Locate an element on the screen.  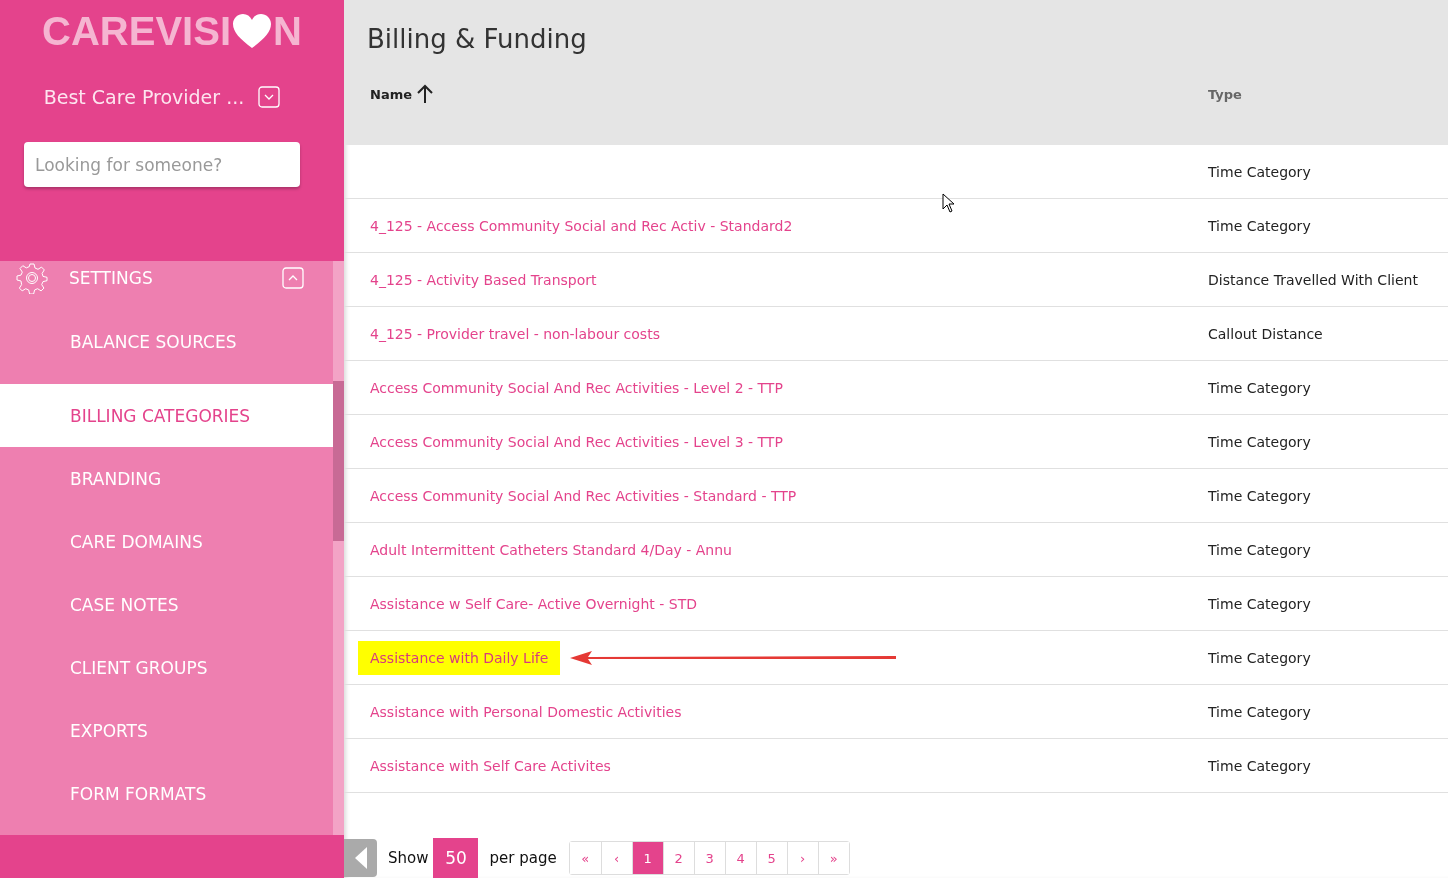
column-header: Name is located at coordinates (391, 94).